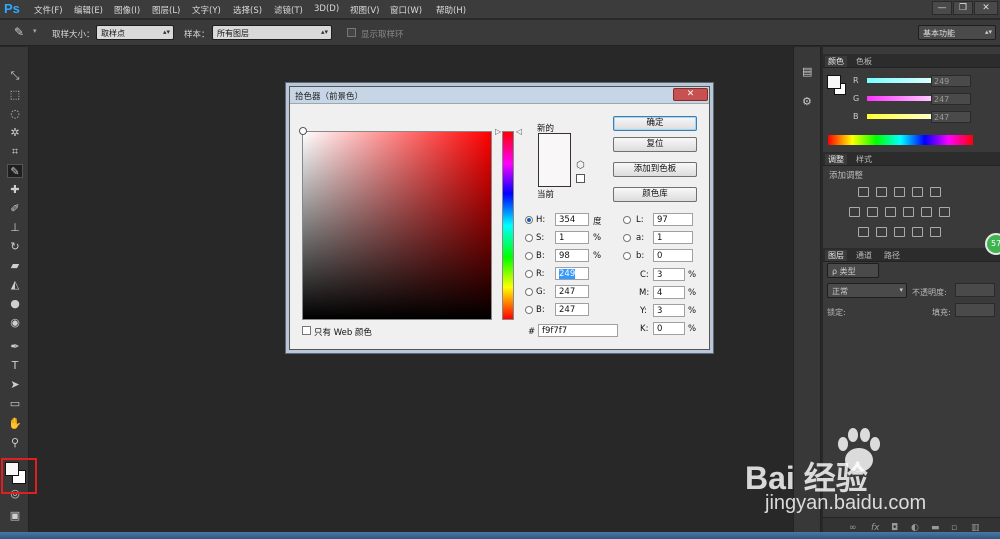 The image size is (1000, 539). I want to click on r-radio, so click(529, 274).